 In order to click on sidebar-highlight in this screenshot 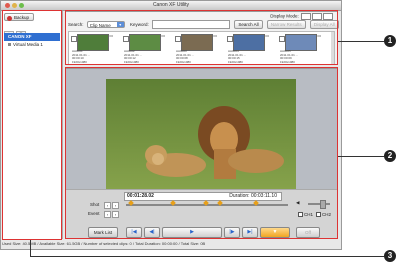, I will do `click(32, 125)`.